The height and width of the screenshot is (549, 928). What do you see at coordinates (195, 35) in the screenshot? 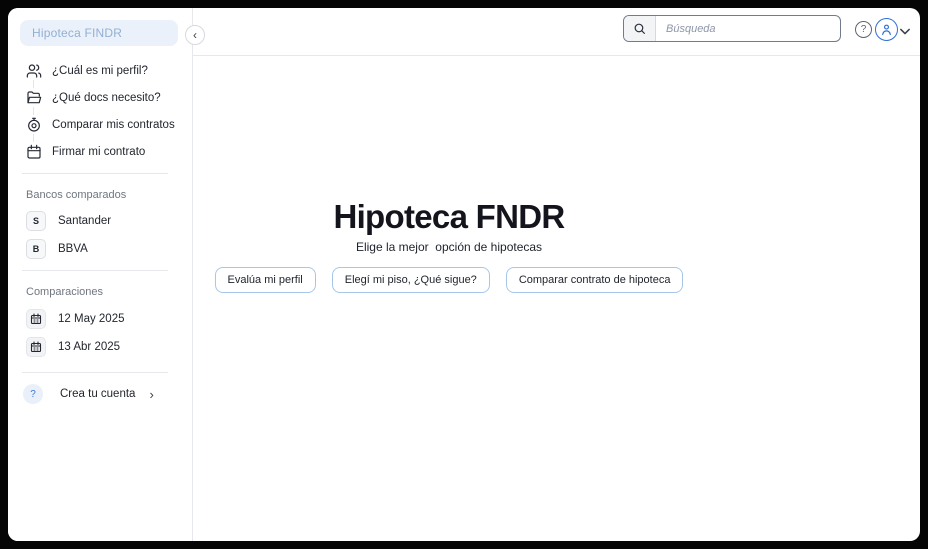
I see `sidebar-collapse-button: ‹` at bounding box center [195, 35].